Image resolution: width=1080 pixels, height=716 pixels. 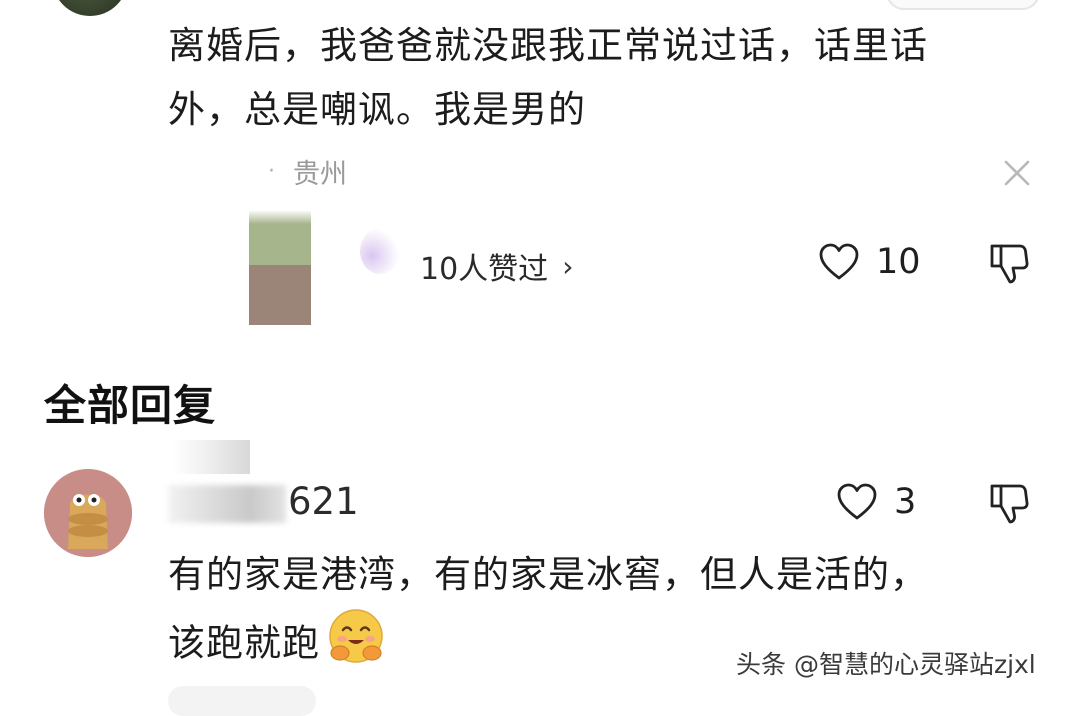 I want to click on all-replies-title: 全部回复, so click(x=130, y=405).